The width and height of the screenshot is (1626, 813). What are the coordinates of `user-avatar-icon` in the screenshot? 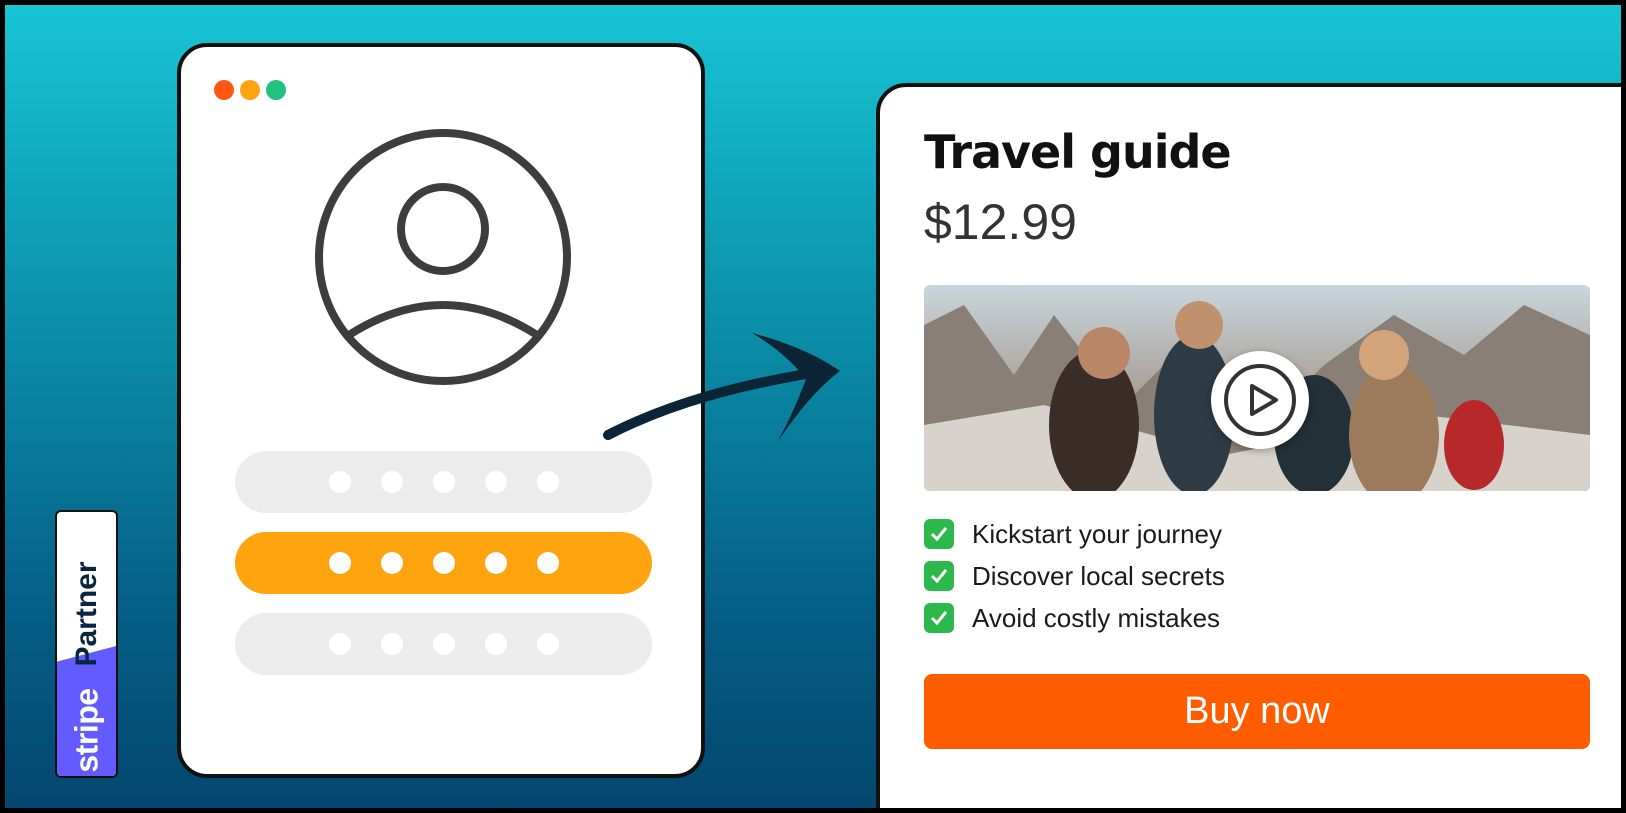 It's located at (443, 257).